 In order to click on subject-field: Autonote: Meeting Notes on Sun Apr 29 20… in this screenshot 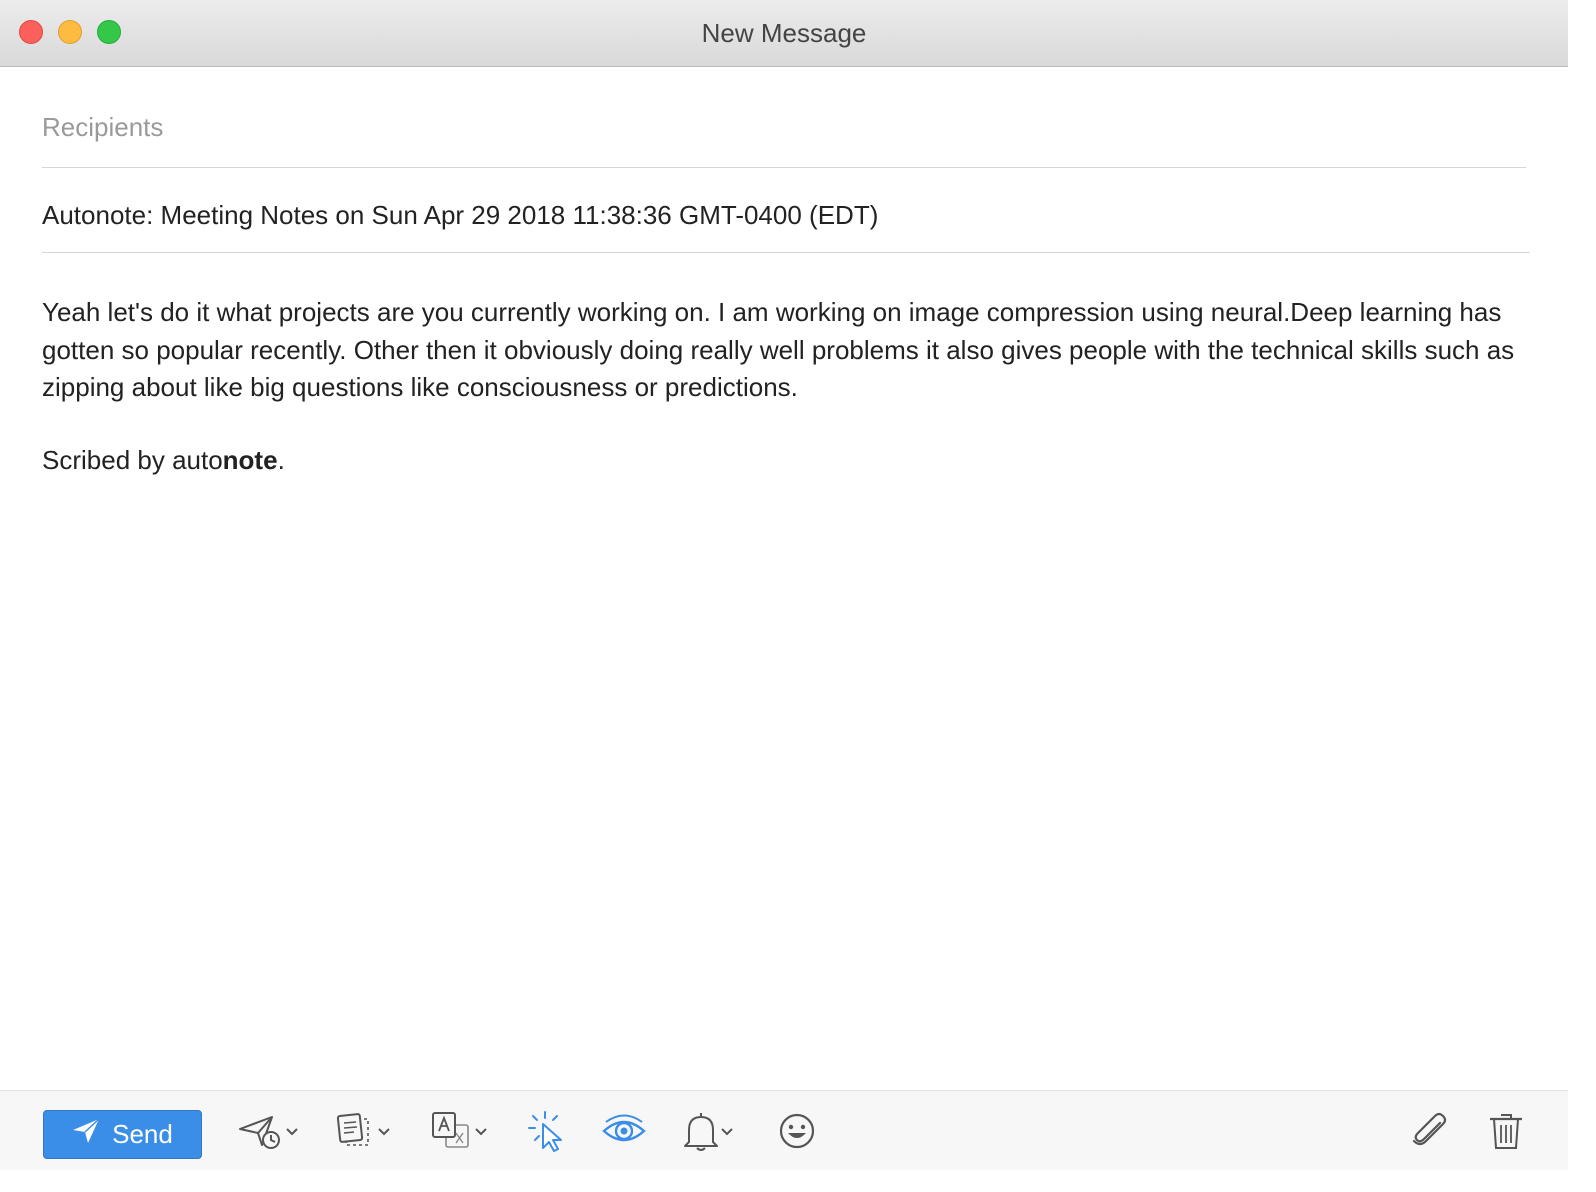, I will do `click(460, 215)`.